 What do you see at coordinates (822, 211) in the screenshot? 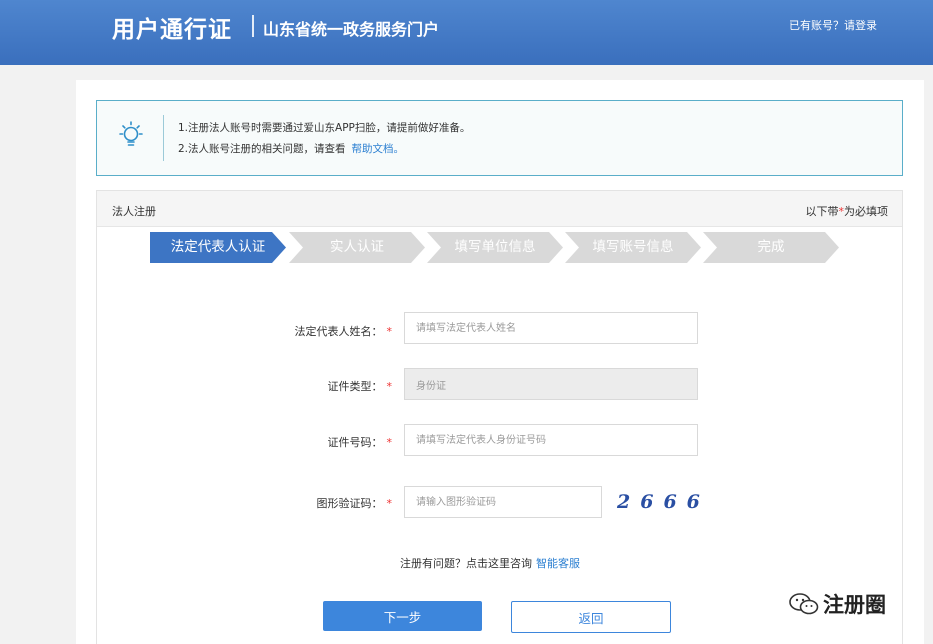
I see `hint-prefix: 以下带` at bounding box center [822, 211].